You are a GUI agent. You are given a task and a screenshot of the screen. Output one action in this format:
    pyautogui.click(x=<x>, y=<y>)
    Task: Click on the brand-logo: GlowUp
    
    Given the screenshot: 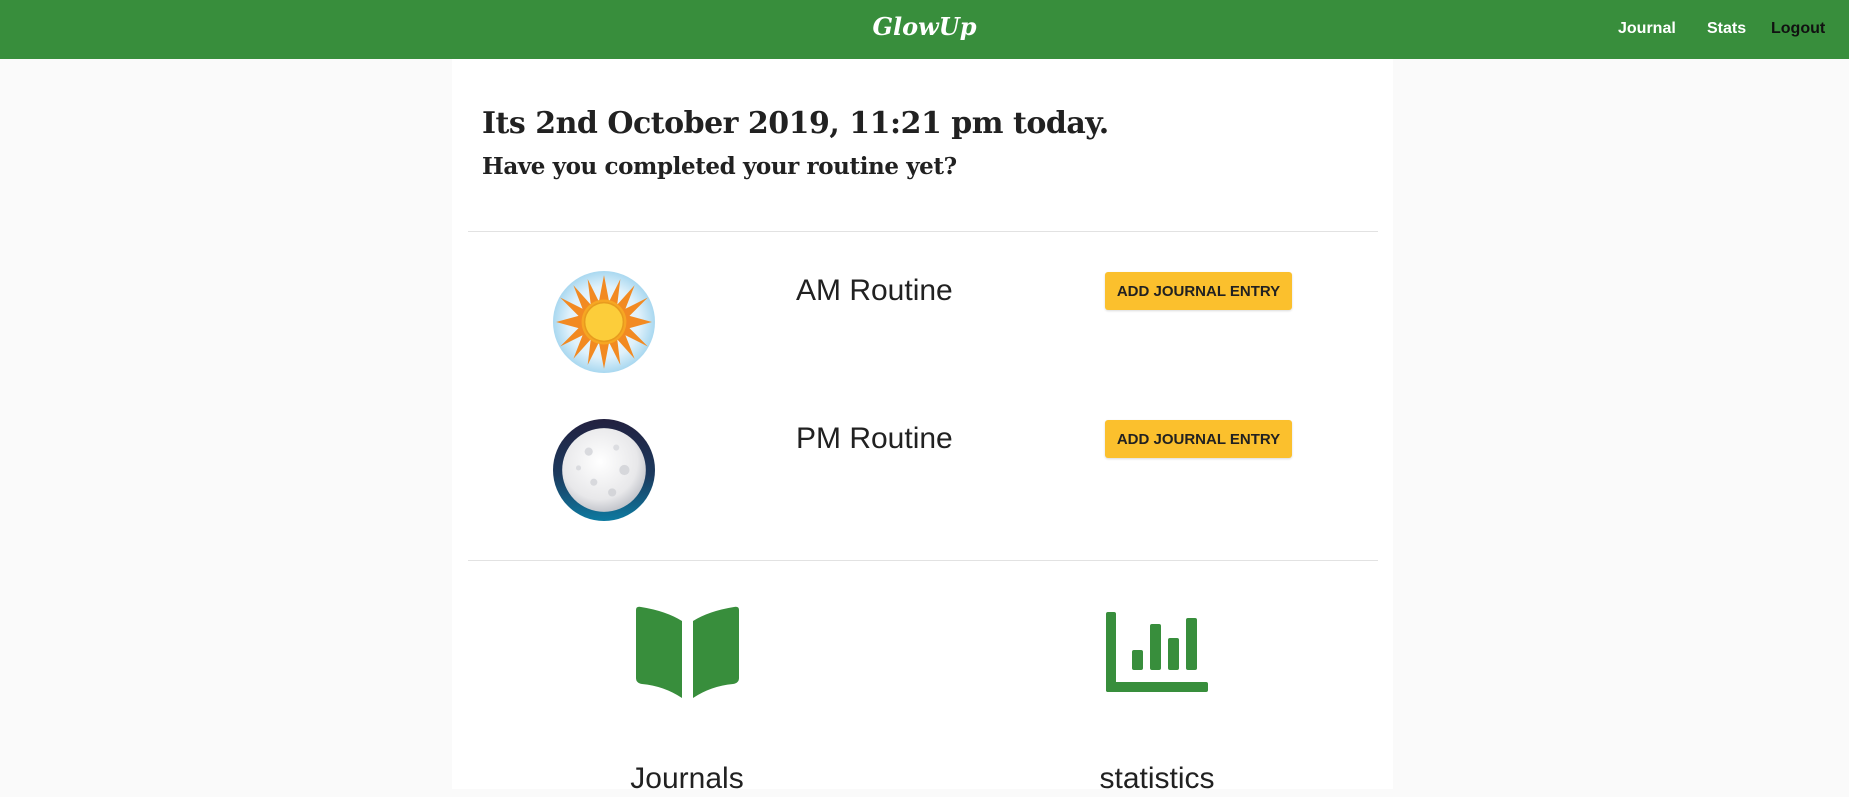 What is the action you would take?
    pyautogui.click(x=924, y=27)
    